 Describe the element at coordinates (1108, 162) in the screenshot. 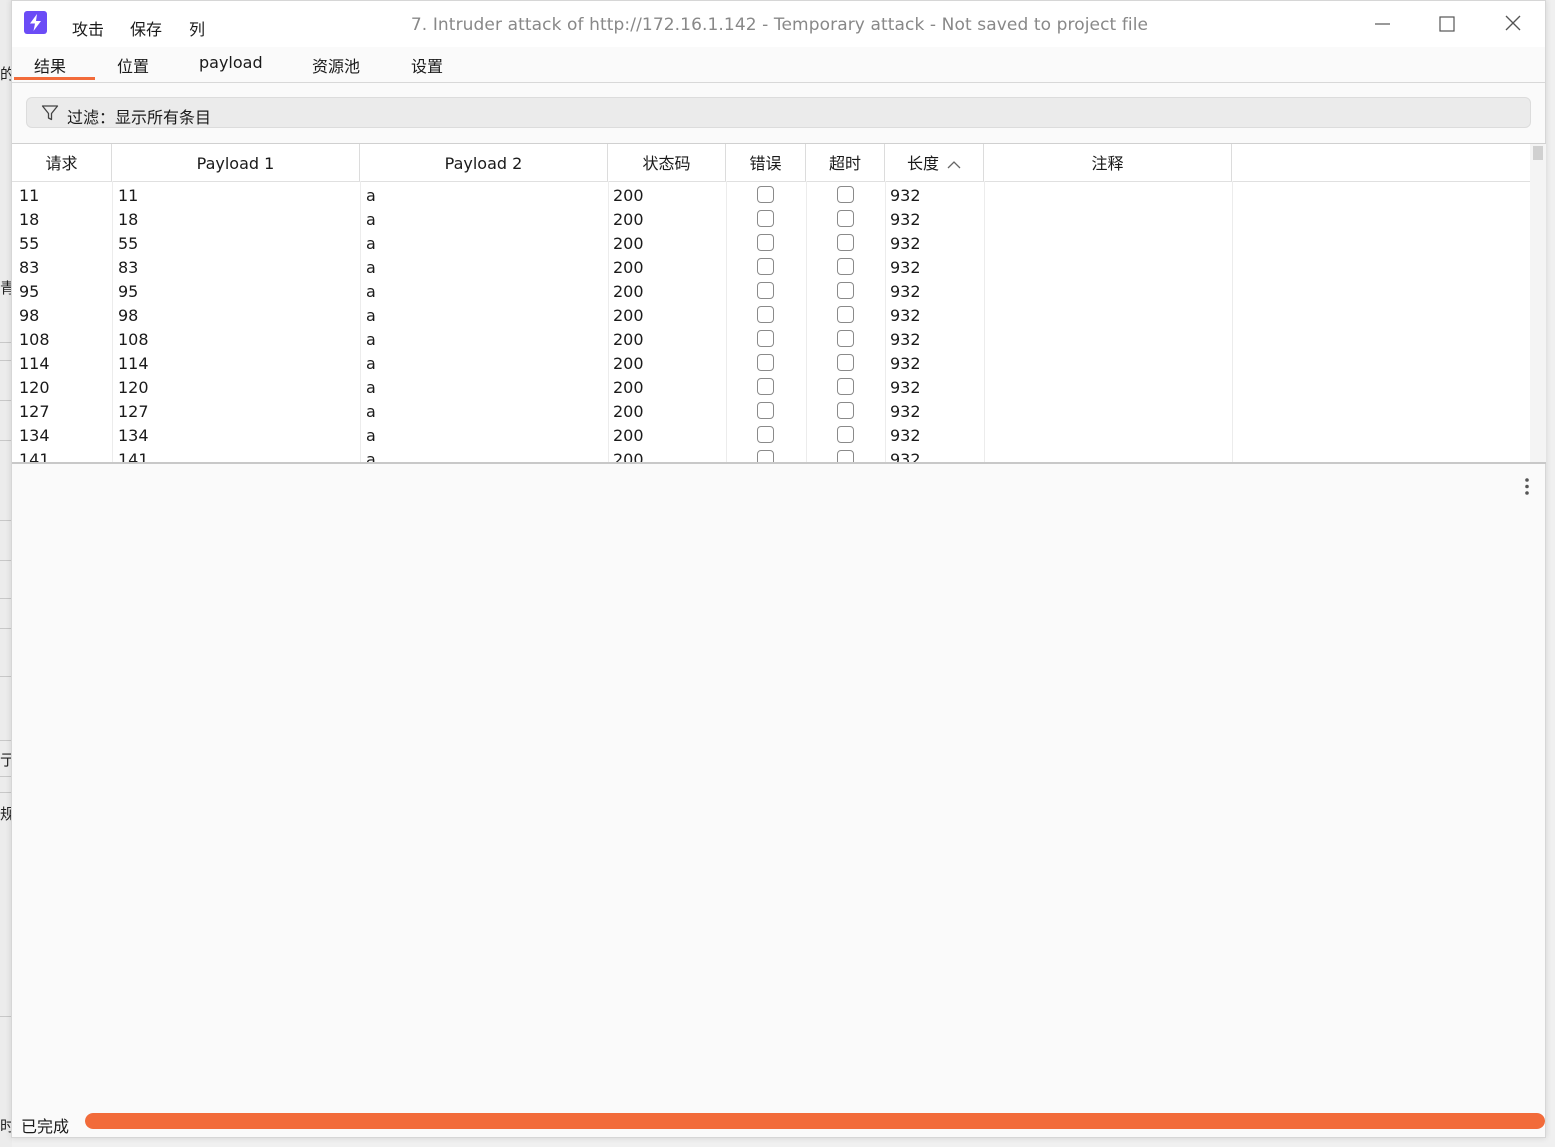

I see `column-header-comment: 注释` at that location.